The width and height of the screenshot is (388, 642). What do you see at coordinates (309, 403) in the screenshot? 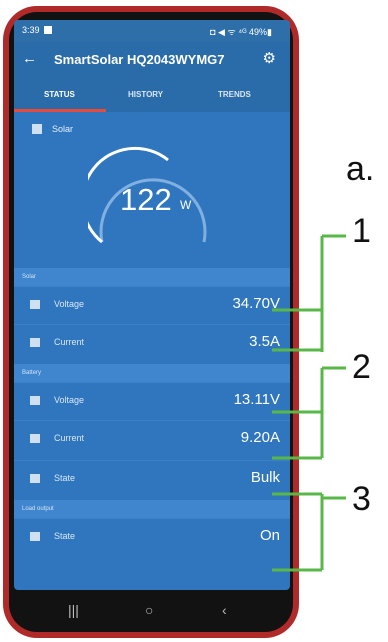
I see `annotation-brackets` at bounding box center [309, 403].